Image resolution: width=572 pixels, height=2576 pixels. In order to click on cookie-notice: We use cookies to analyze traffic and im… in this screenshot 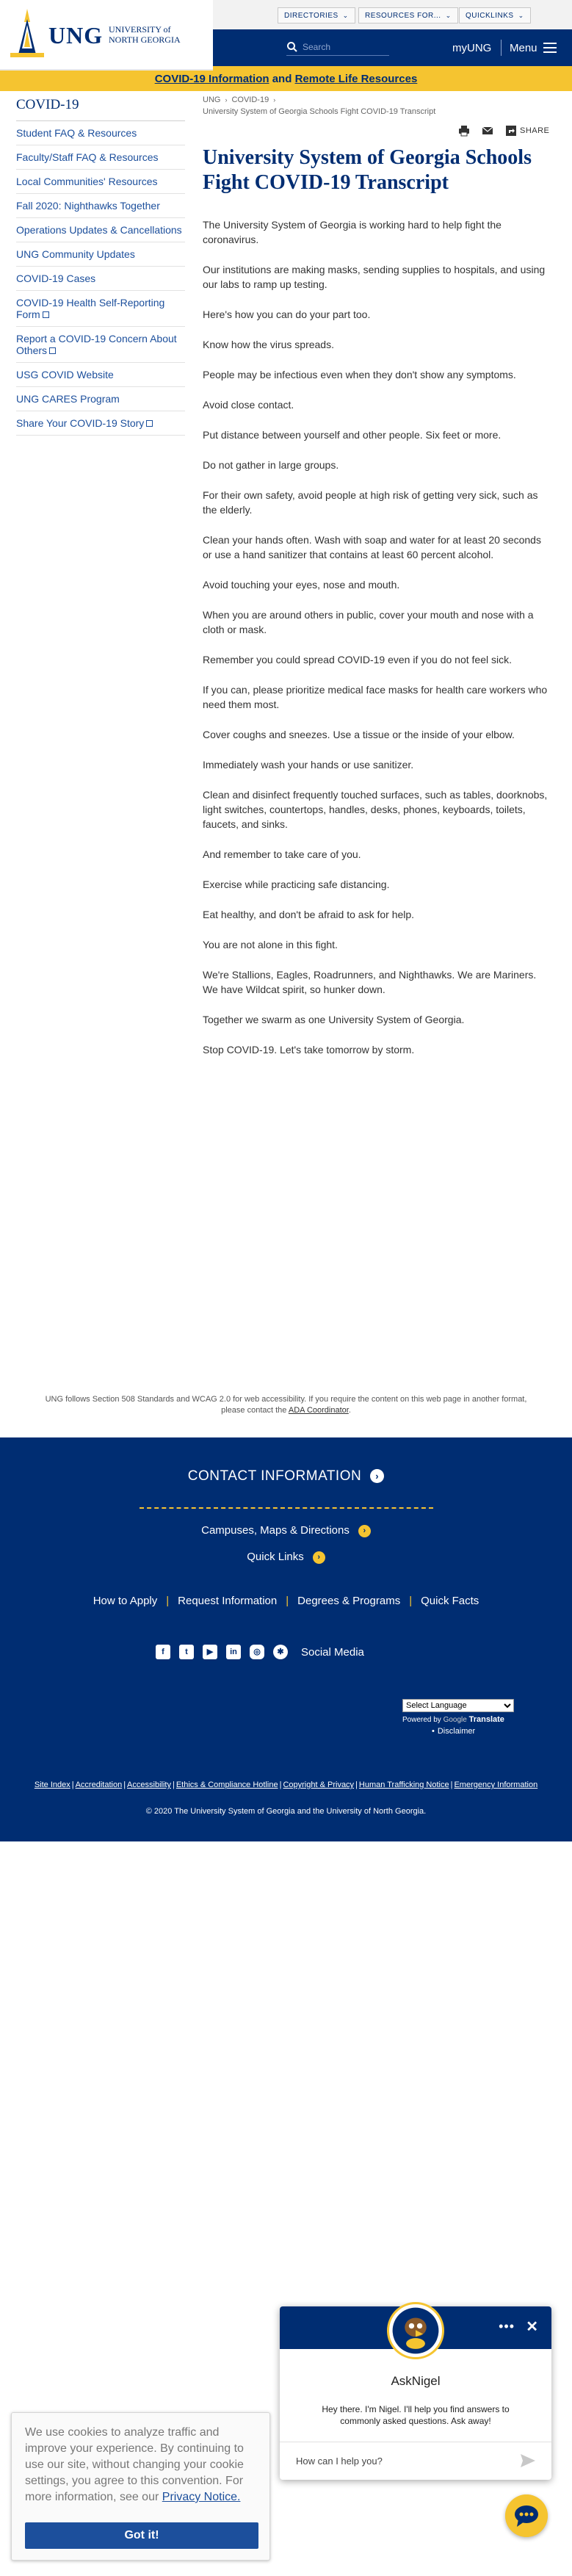, I will do `click(140, 2486)`.